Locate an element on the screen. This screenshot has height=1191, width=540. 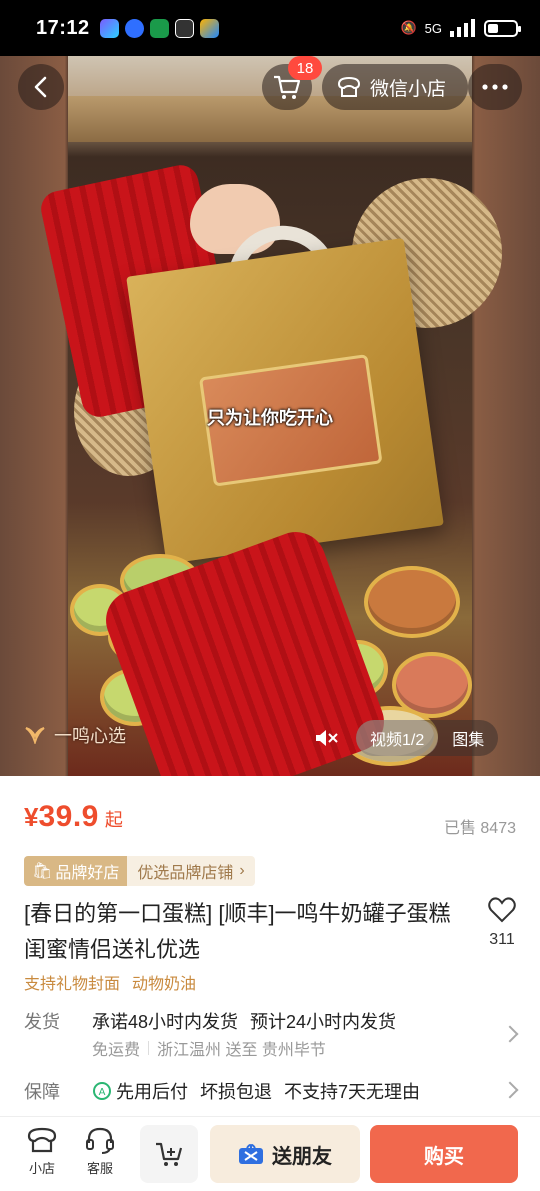
buy-button: 购买 is located at coordinates (444, 1154).